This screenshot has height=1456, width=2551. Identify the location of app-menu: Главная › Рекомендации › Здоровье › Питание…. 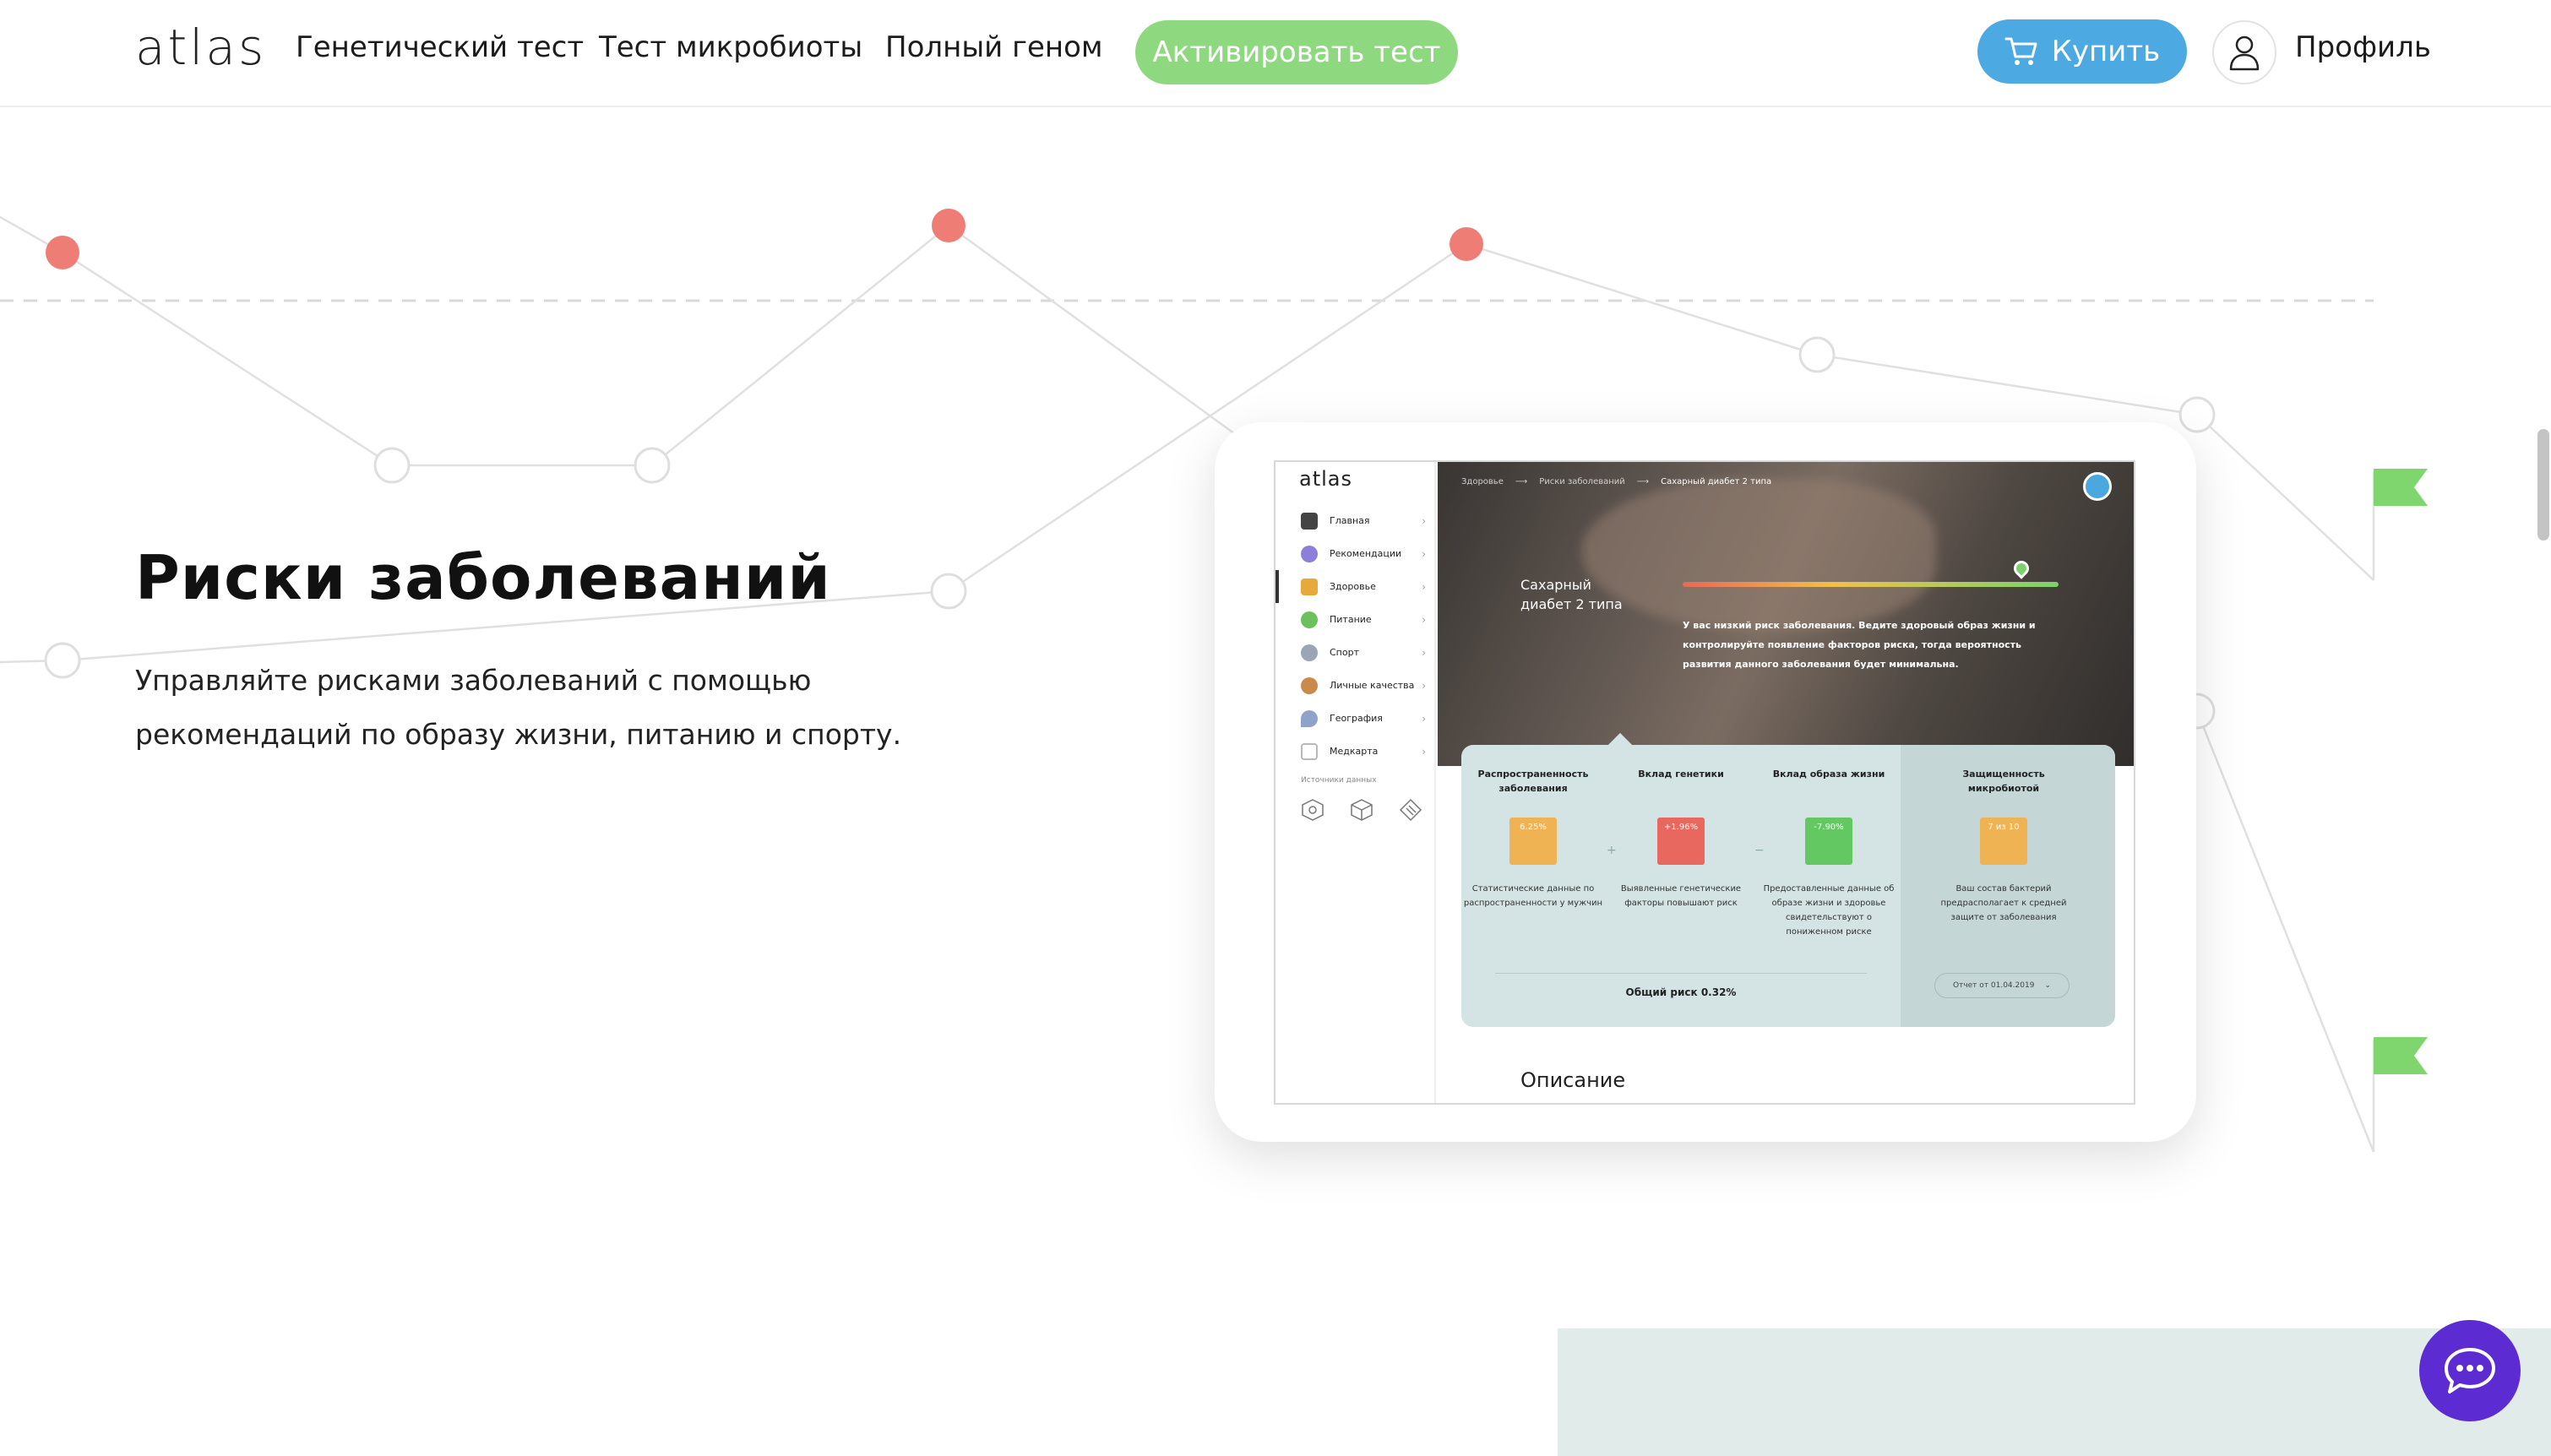
(1356, 636).